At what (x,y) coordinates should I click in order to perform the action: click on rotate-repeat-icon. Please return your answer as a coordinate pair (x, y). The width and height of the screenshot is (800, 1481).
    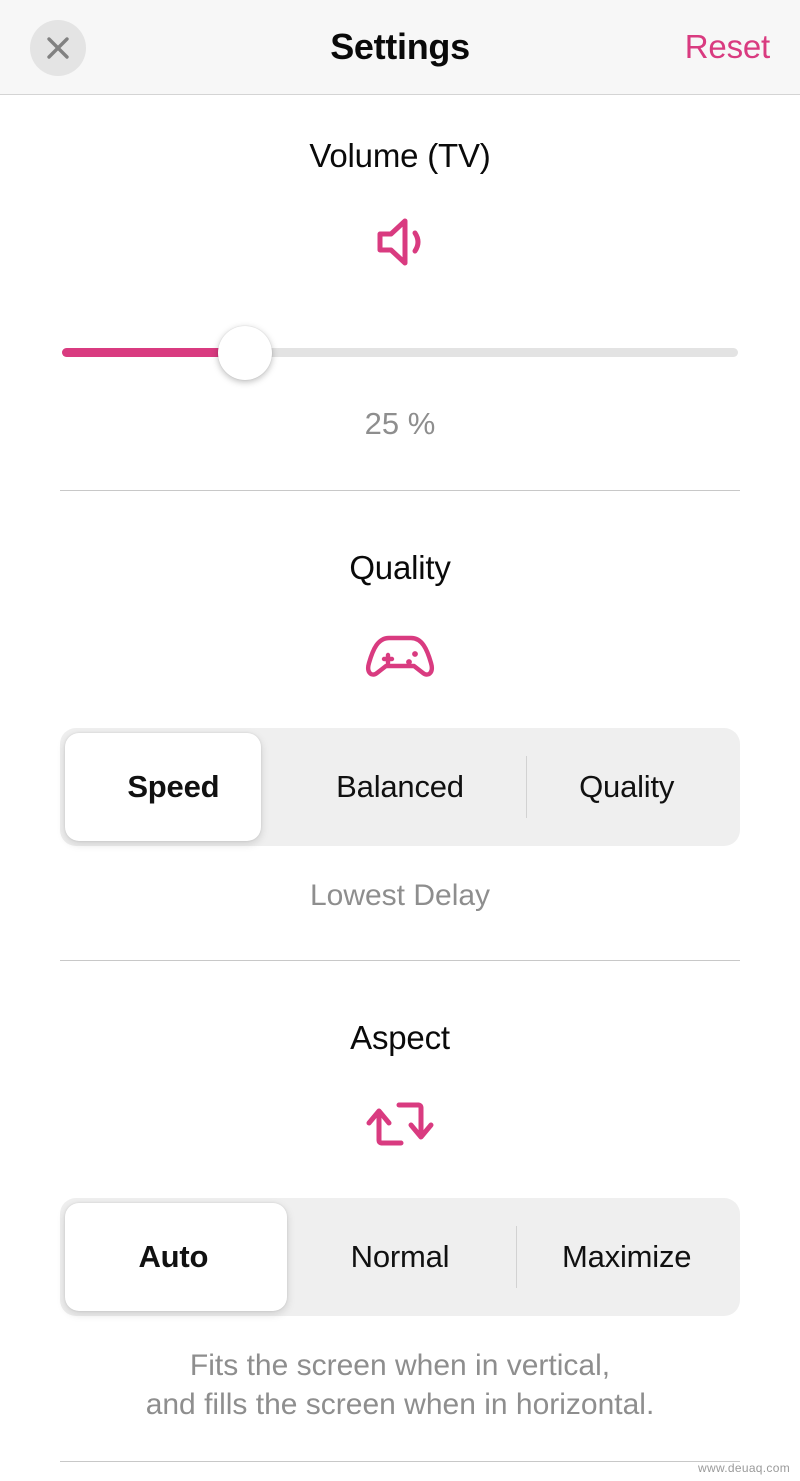
    Looking at the image, I should click on (400, 1126).